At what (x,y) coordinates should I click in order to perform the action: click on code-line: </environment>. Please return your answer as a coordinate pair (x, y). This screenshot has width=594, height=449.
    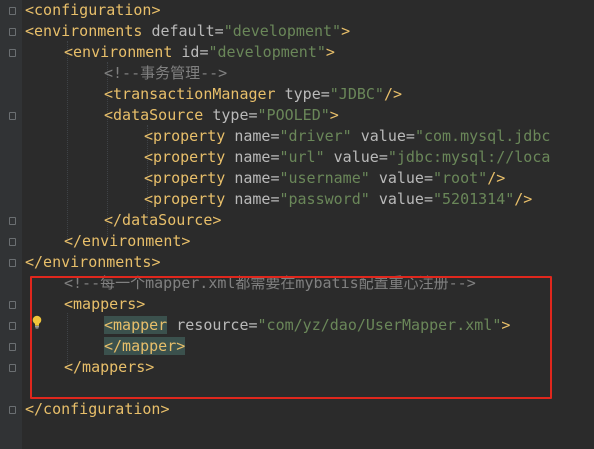
    Looking at the image, I should click on (127, 241).